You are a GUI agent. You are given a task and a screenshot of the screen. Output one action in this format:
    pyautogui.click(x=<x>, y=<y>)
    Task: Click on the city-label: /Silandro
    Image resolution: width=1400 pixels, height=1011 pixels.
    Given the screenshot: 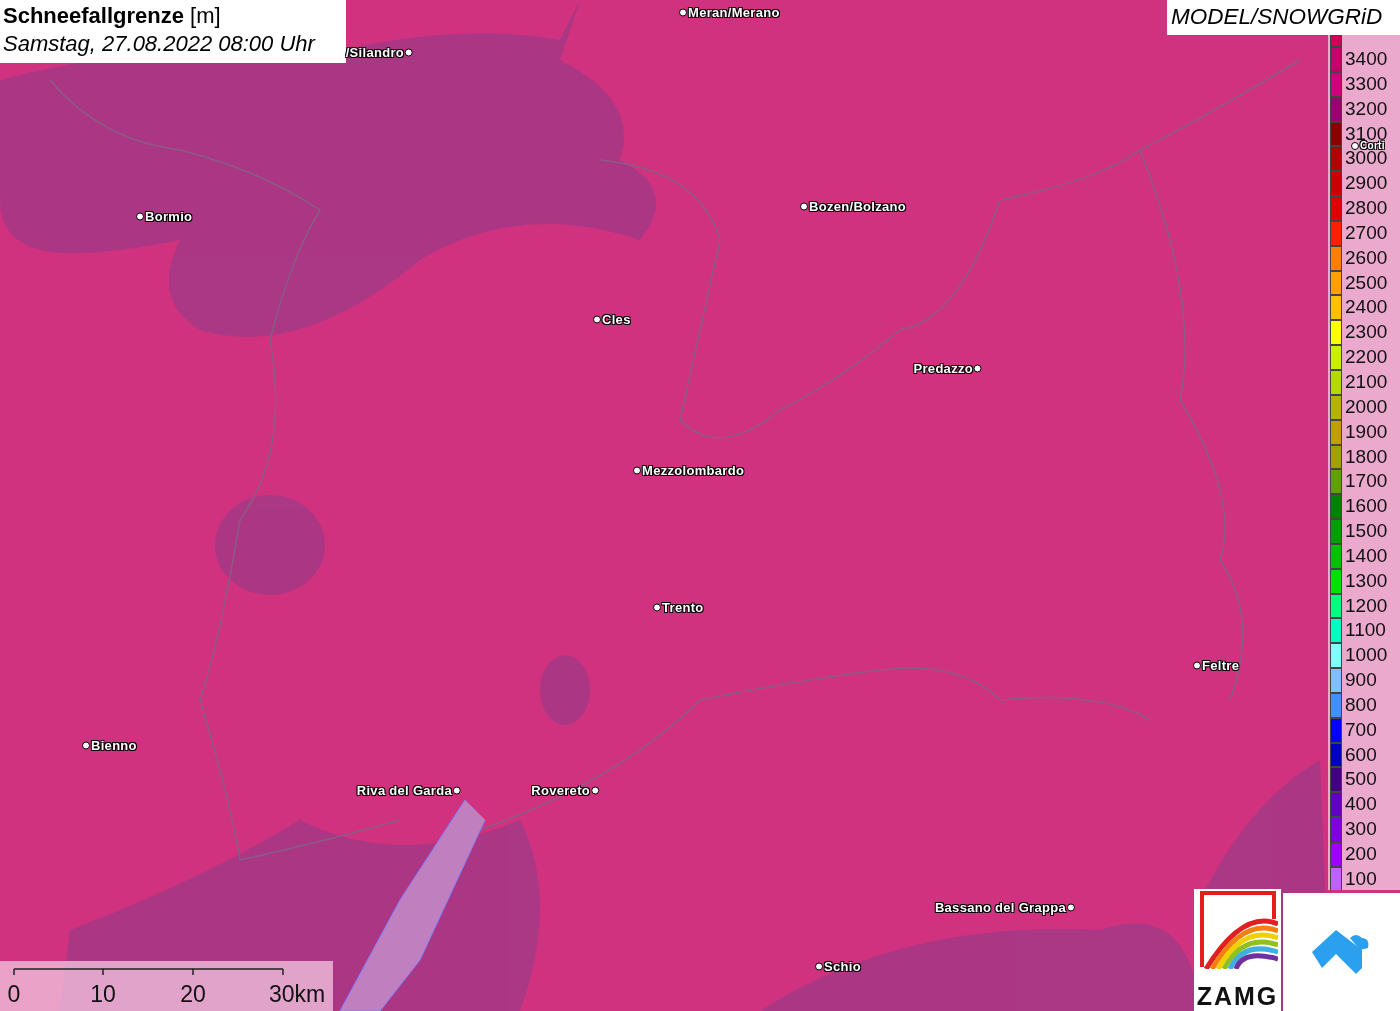 What is the action you would take?
    pyautogui.click(x=374, y=52)
    